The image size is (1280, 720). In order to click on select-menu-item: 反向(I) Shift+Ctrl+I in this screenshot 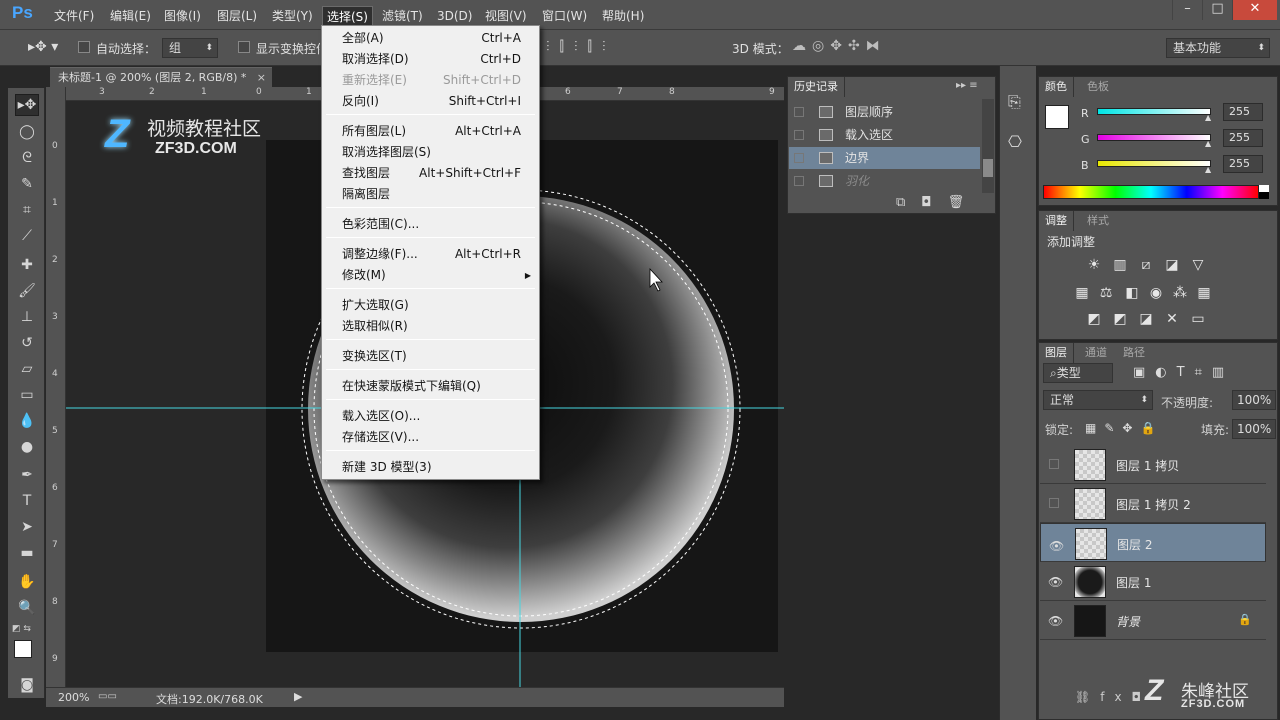, I will do `click(430, 101)`.